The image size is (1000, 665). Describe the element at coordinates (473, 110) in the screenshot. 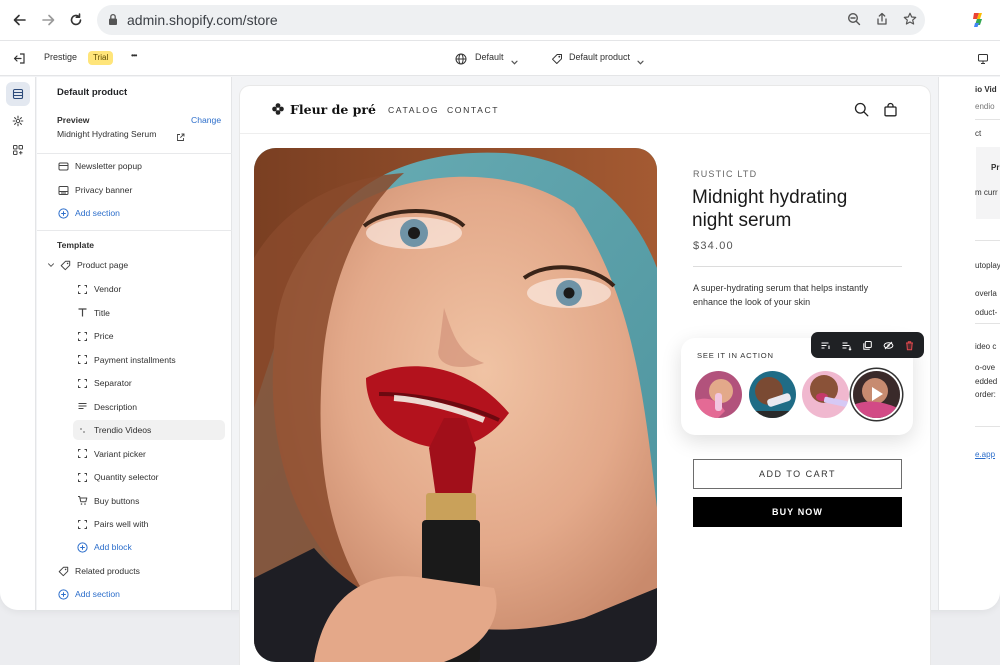

I see `nav-contact: CONTACT` at that location.